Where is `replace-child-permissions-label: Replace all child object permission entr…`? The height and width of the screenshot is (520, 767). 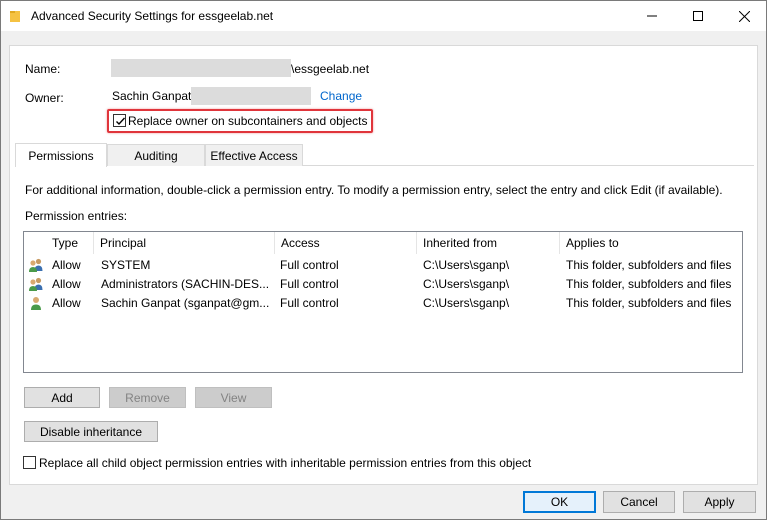 replace-child-permissions-label: Replace all child object permission entr… is located at coordinates (285, 463).